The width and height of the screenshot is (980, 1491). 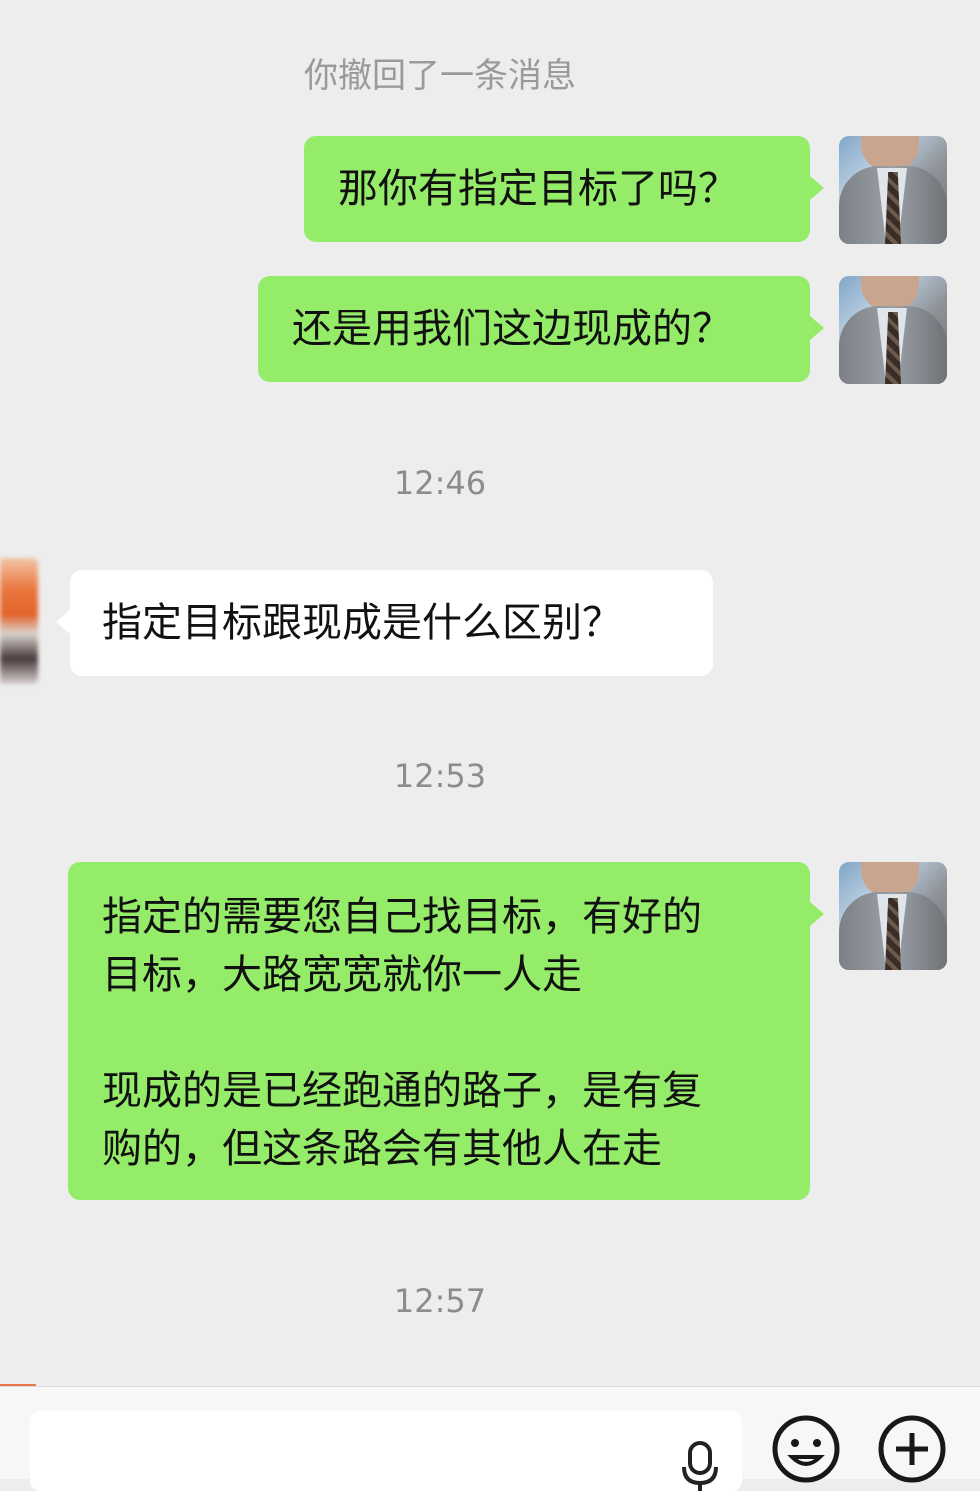 I want to click on plus-icon, so click(x=912, y=1449).